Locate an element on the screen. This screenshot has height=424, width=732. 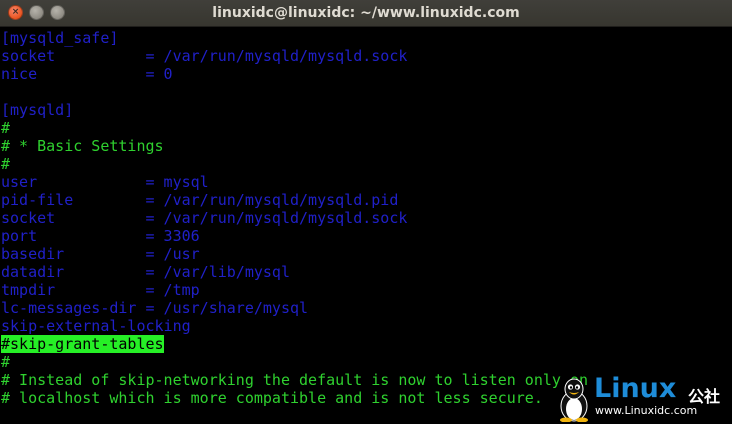
terminal-line: # * Basic Settings is located at coordinates (82, 146).